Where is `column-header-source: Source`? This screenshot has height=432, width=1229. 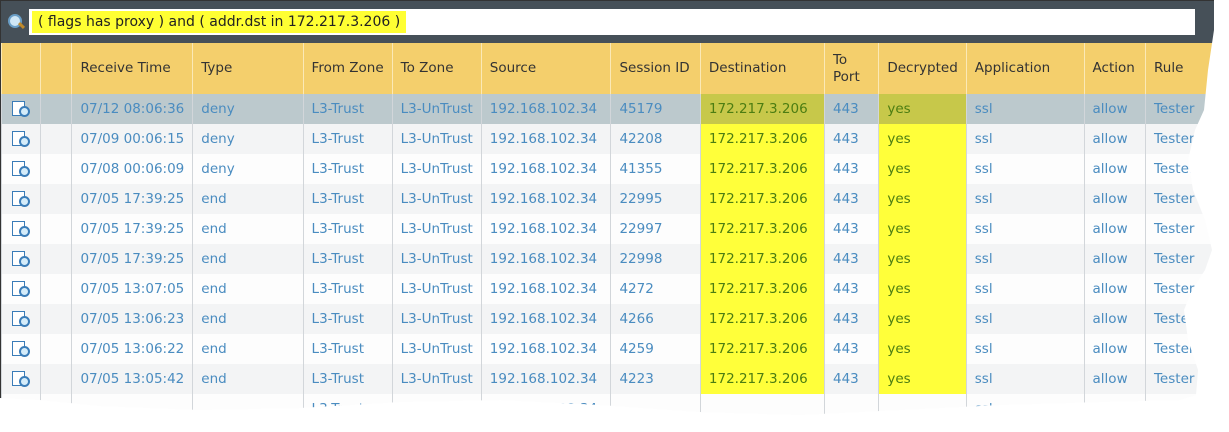 column-header-source: Source is located at coordinates (545, 68).